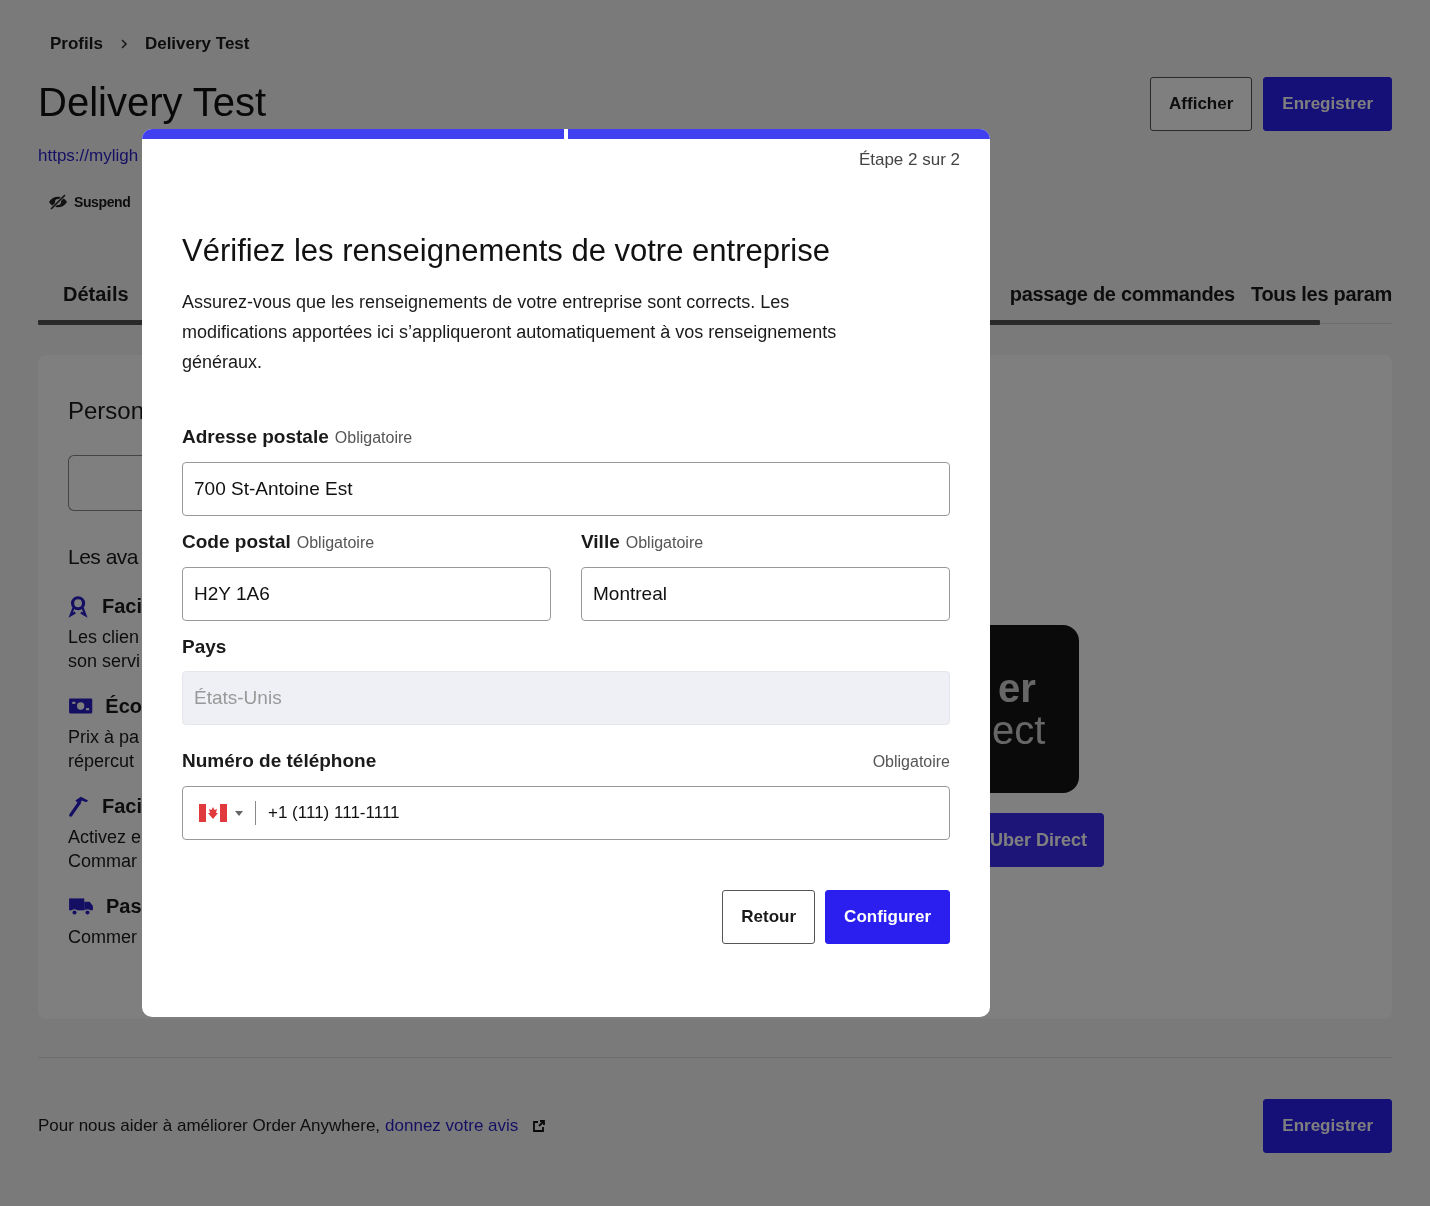  I want to click on input-field, so click(105, 483).